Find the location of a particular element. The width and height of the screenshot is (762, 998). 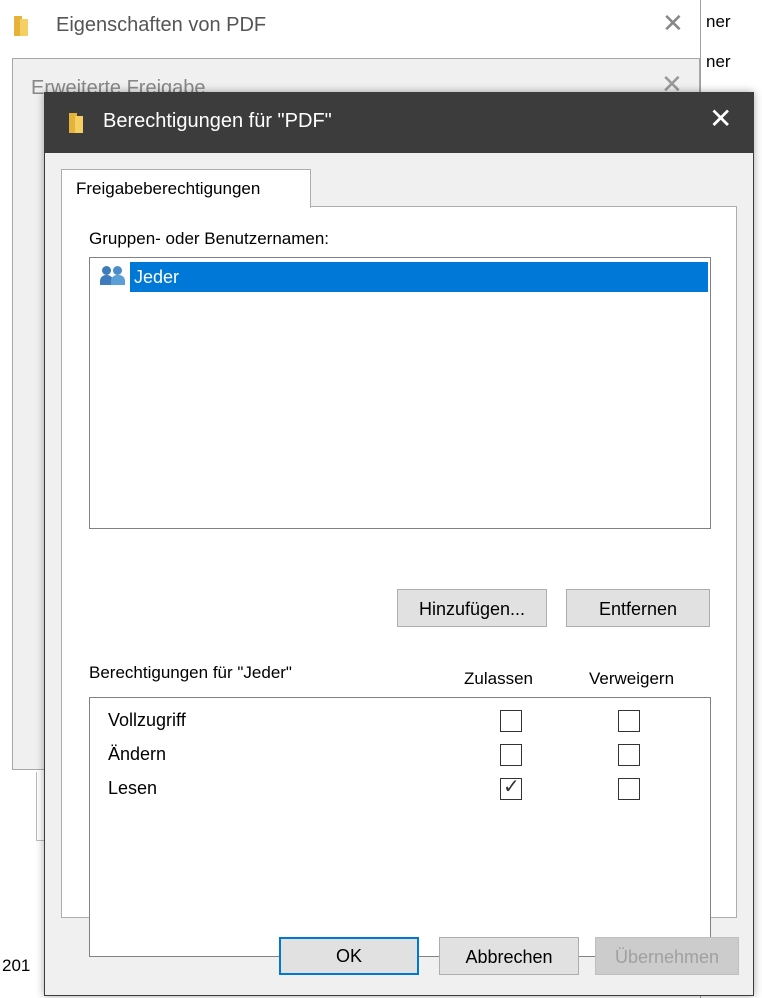

selection-highlight is located at coordinates (419, 277).